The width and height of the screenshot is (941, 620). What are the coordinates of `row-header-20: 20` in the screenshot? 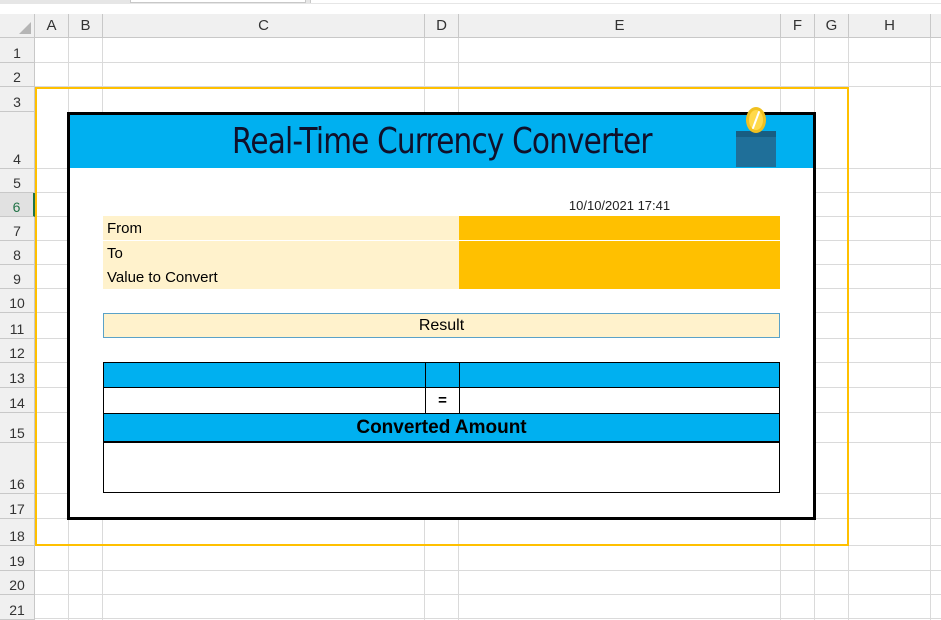 It's located at (17, 583).